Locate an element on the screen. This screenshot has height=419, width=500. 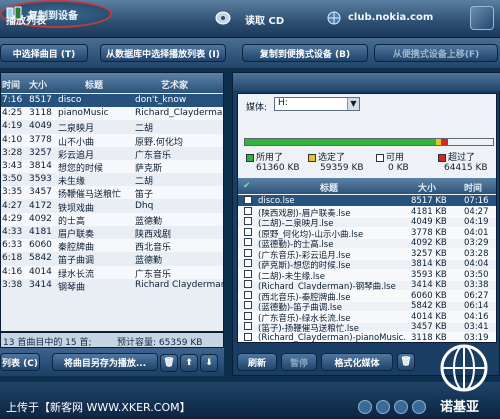
remove-from-portable-button: 从便携式设备上移(F) is located at coordinates (436, 53).